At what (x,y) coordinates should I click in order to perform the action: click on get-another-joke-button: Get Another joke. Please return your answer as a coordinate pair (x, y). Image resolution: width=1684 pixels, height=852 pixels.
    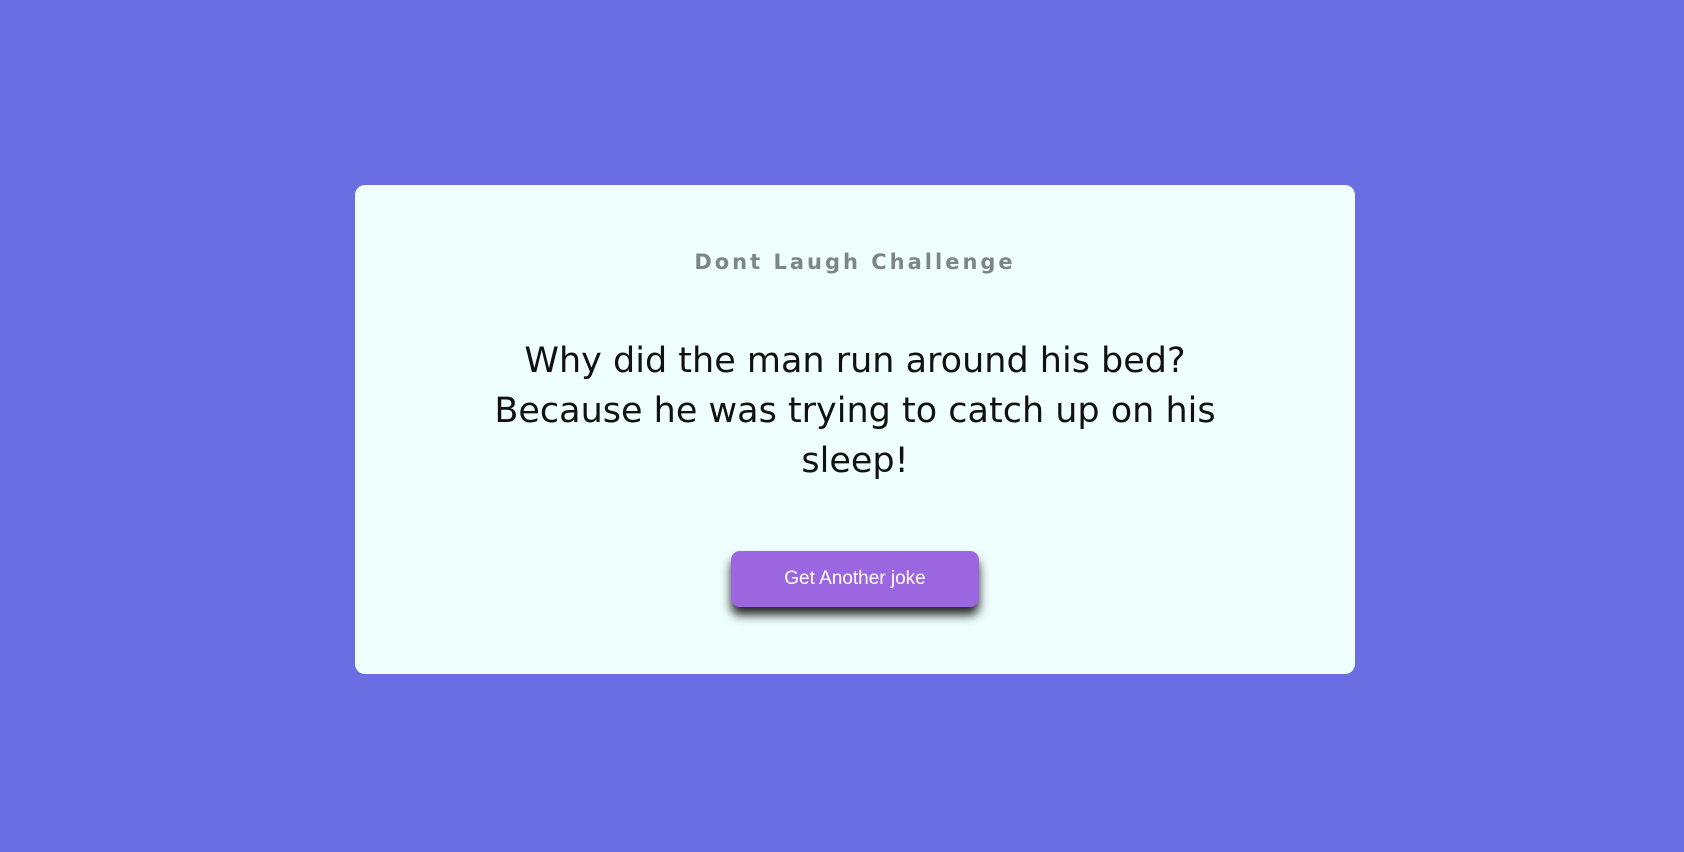
    Looking at the image, I should click on (855, 579).